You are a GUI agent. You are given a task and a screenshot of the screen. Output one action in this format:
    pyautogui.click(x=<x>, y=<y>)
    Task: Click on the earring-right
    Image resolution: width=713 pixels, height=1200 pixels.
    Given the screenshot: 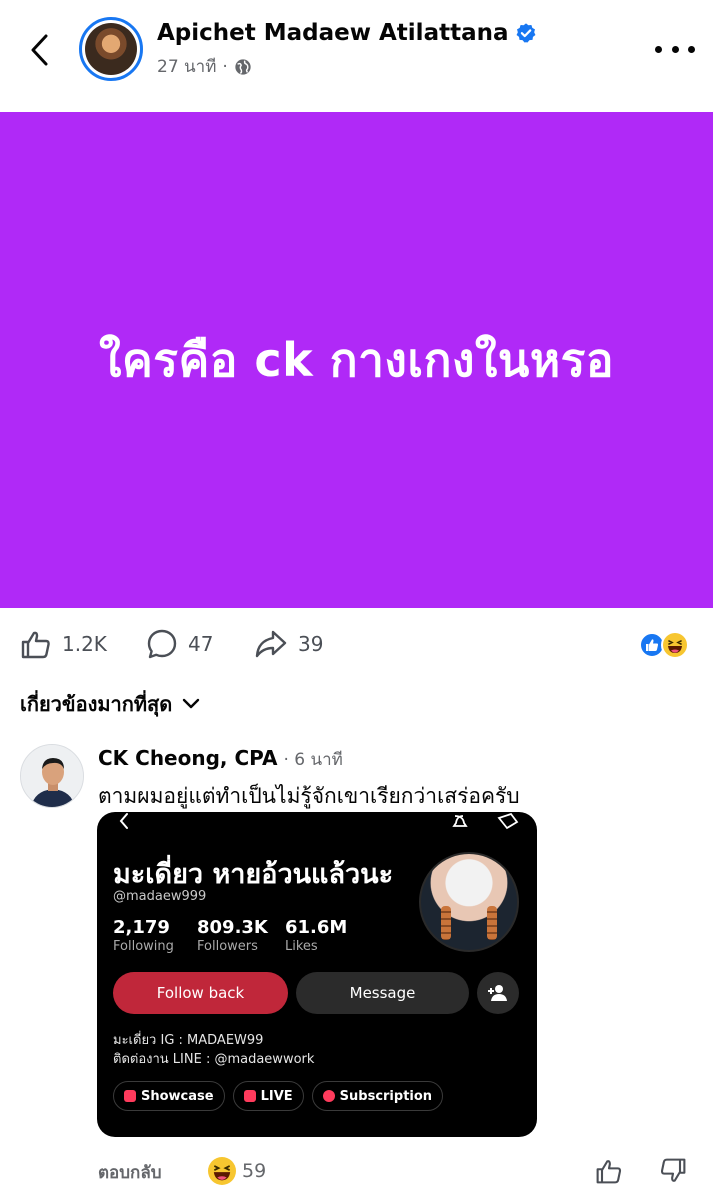 What is the action you would take?
    pyautogui.click(x=492, y=923)
    